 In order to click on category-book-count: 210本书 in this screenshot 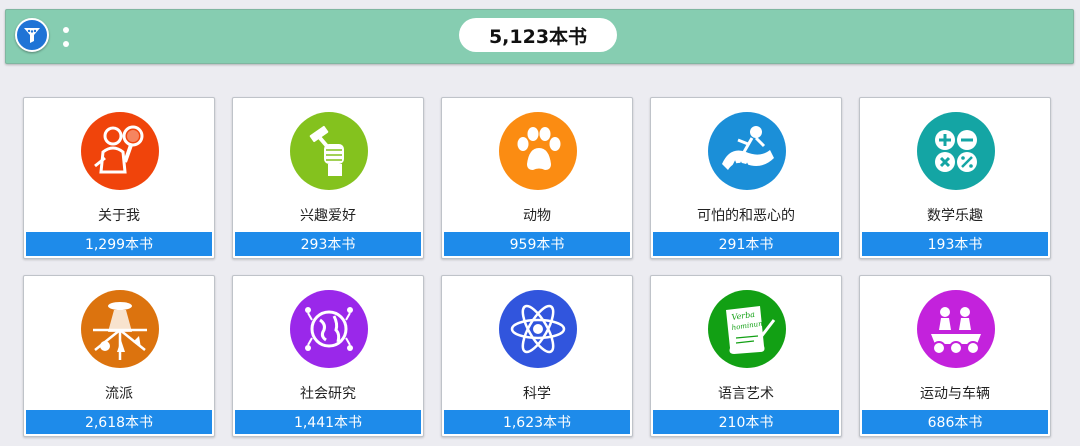, I will do `click(746, 422)`.